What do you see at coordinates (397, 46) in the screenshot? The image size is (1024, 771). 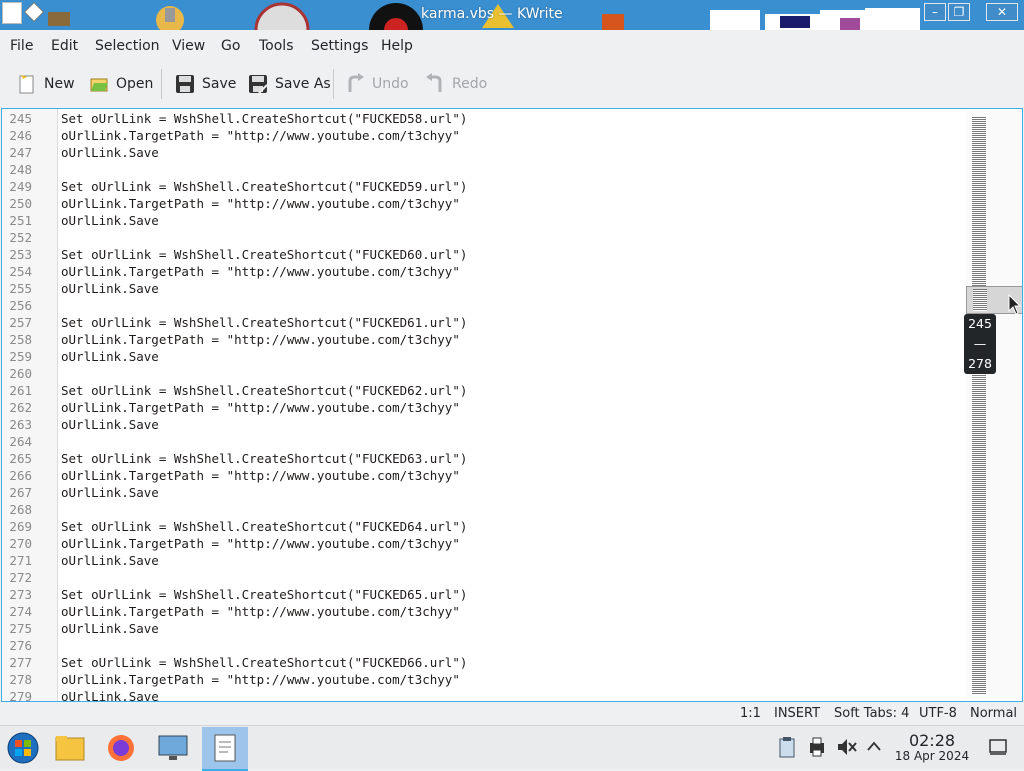 I see `menu-help: Help` at bounding box center [397, 46].